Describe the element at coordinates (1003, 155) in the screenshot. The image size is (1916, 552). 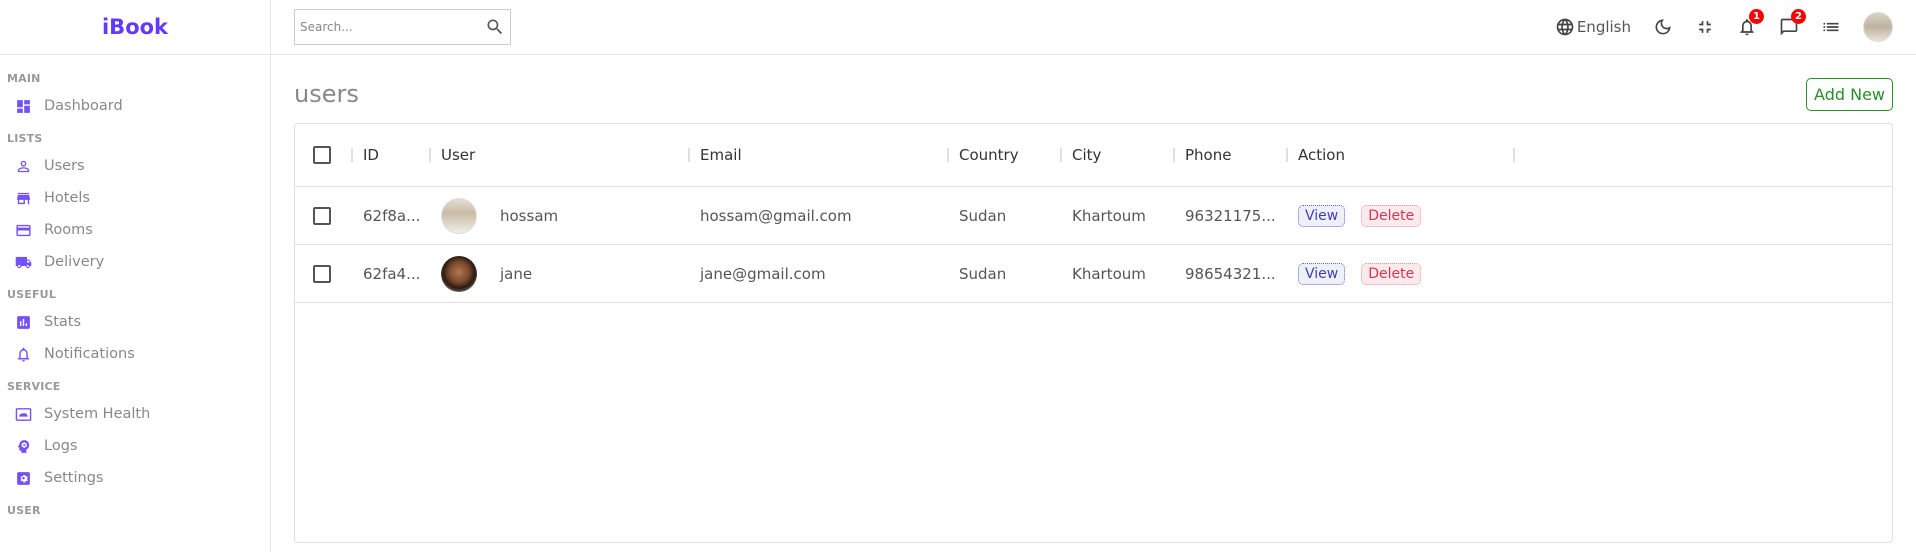
I see `column-header-country: Country` at that location.